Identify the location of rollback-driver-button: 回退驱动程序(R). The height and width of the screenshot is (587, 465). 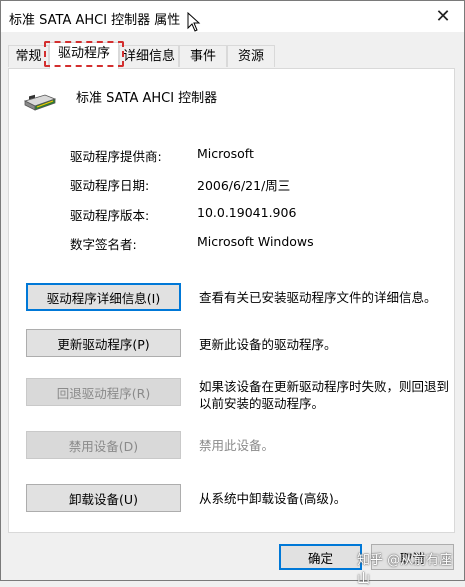
(103, 392).